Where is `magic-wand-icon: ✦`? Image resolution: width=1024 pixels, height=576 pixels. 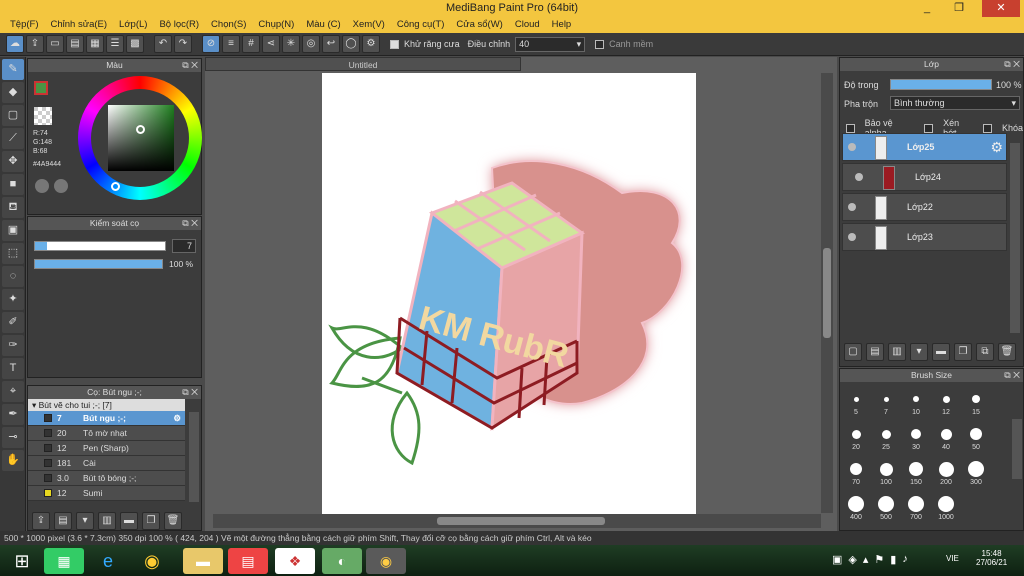
magic-wand-icon: ✦ is located at coordinates (13, 299).